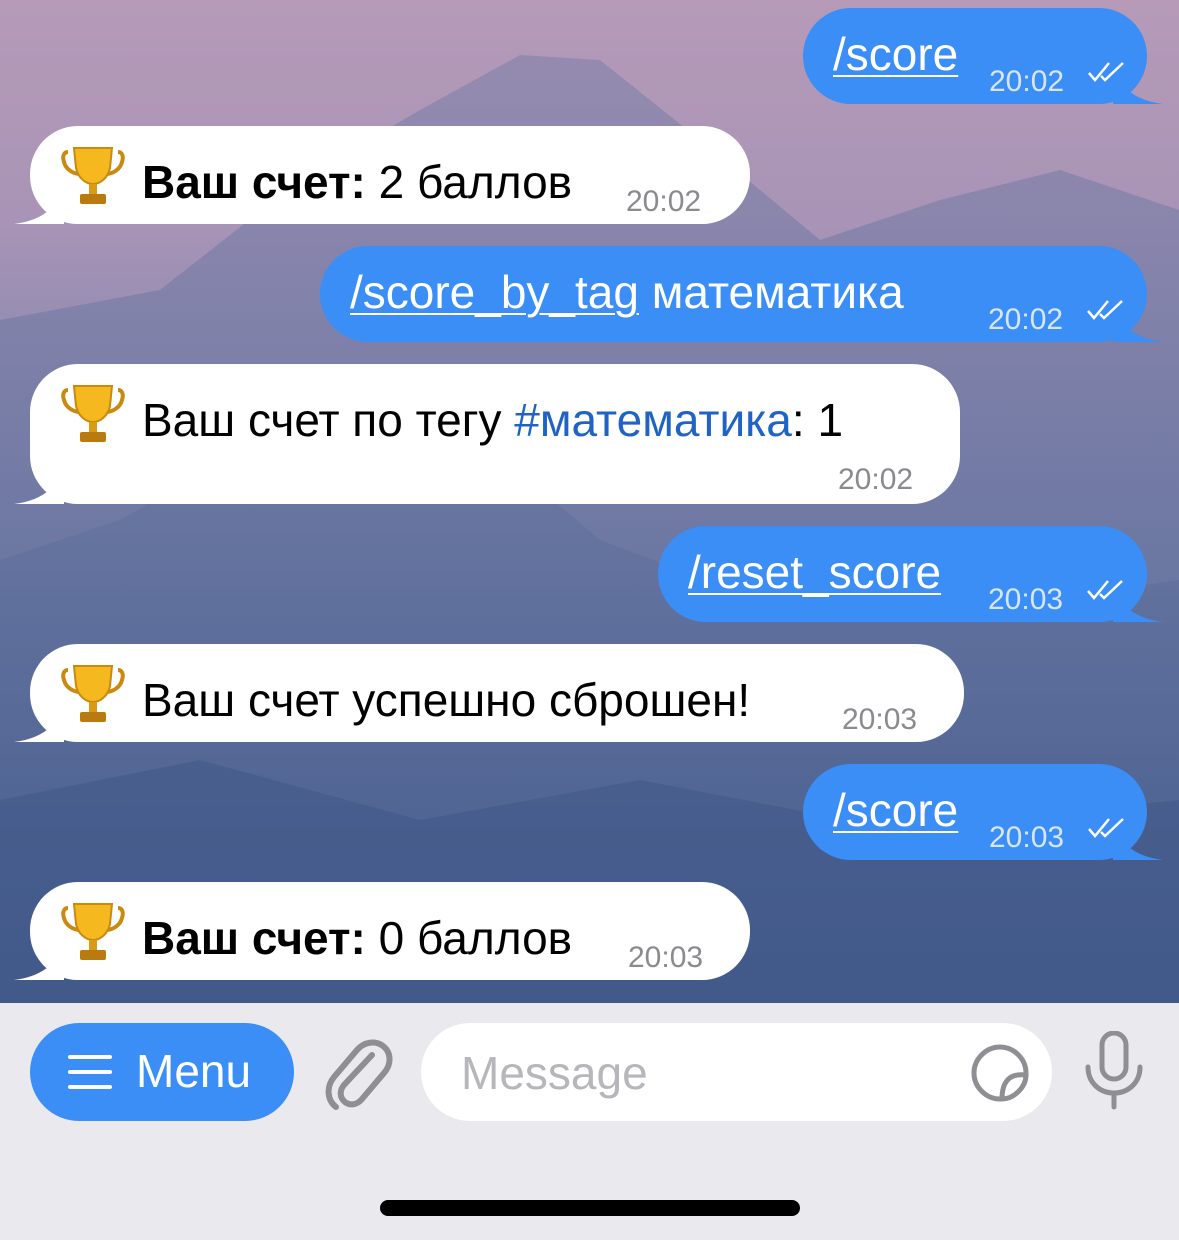 The image size is (1179, 1240). I want to click on outgoing-message: /score_by_tag математика 20:02, so click(741, 294).